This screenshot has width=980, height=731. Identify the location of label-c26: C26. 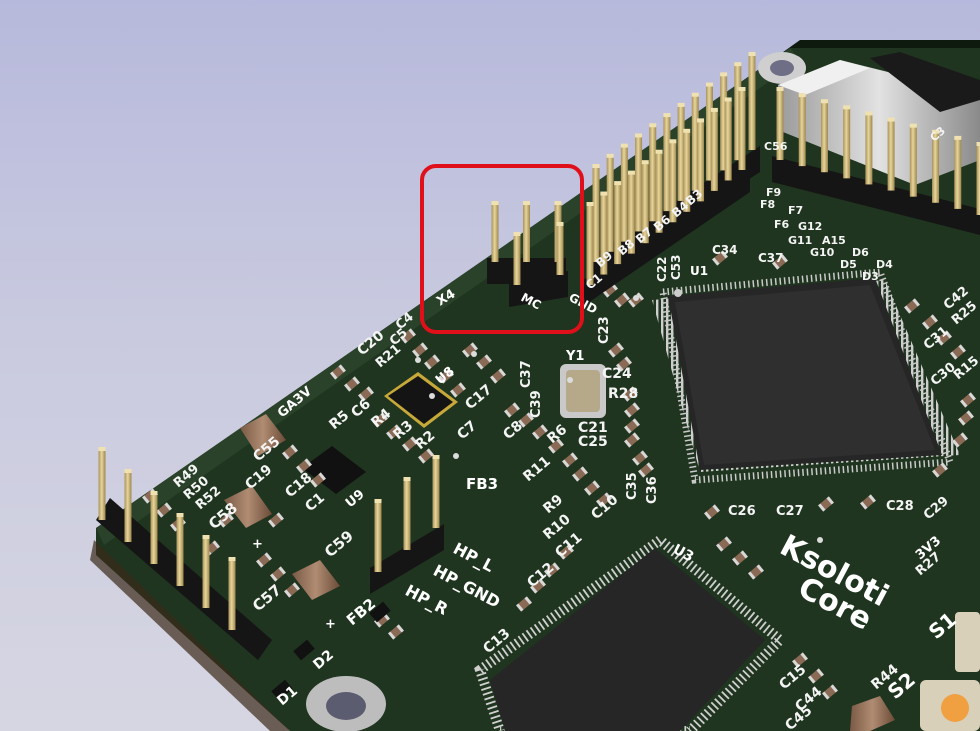
(742, 511).